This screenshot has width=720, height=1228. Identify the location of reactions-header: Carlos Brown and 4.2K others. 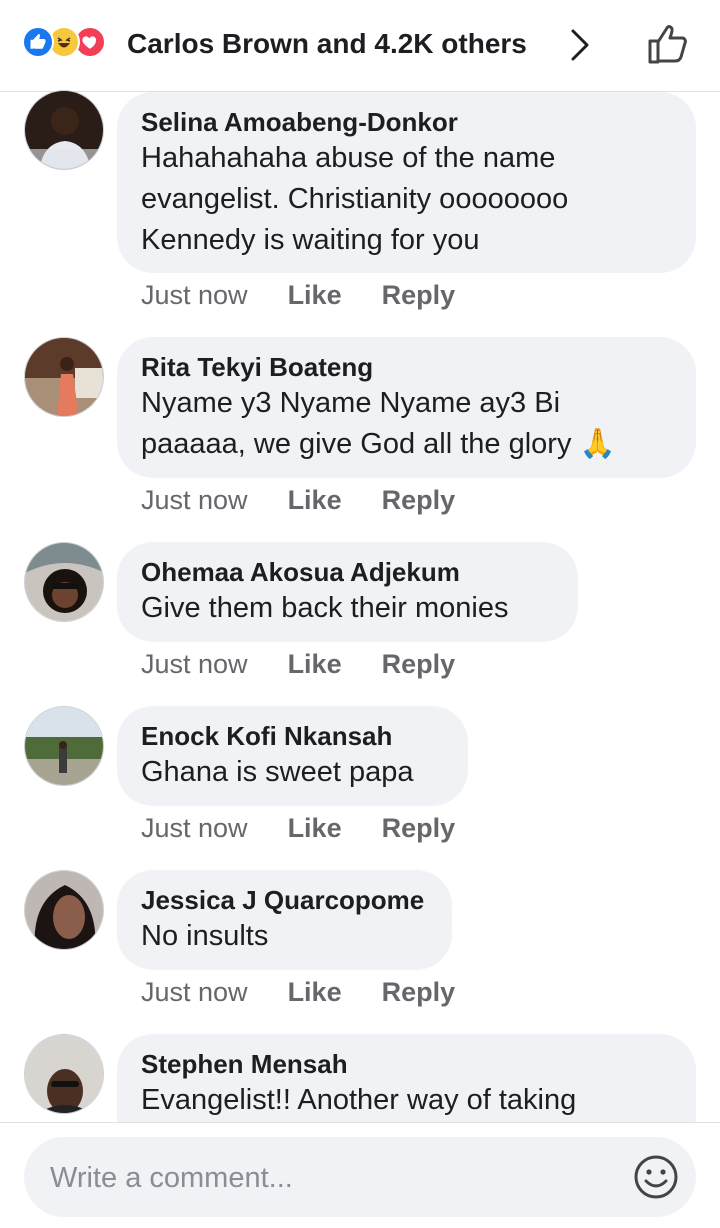
(360, 46).